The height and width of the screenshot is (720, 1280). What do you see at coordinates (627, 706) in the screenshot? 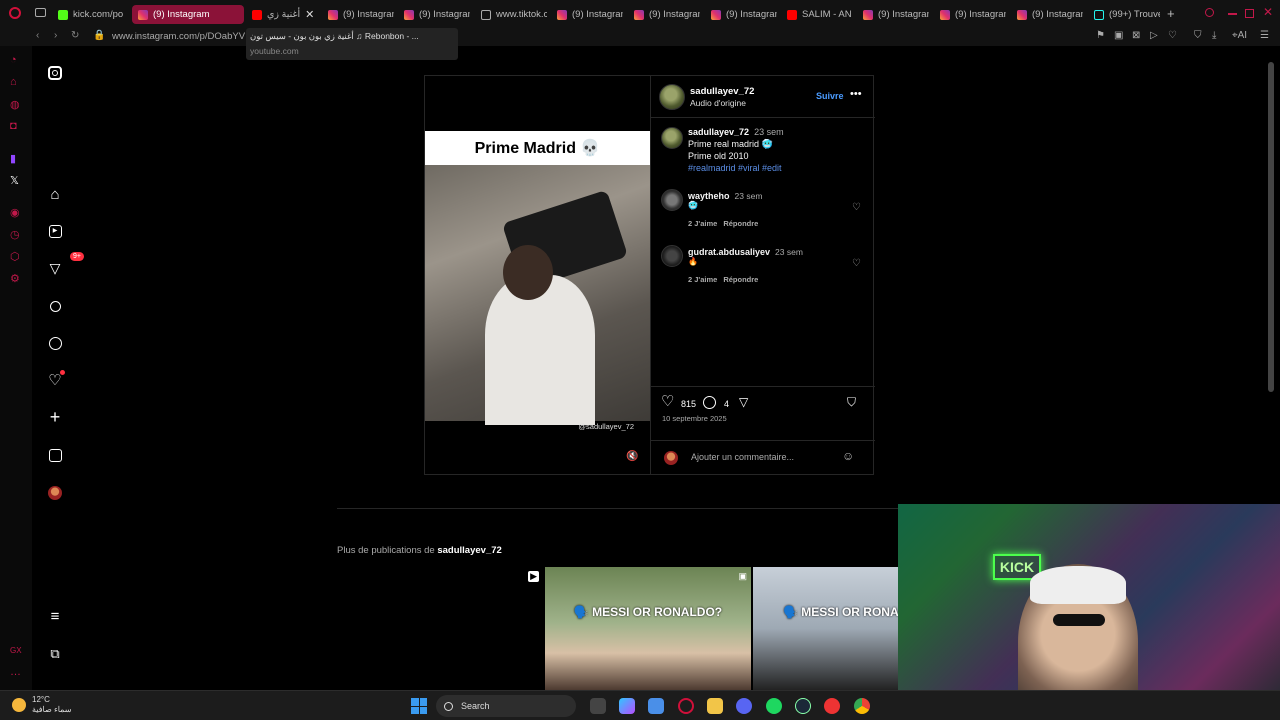
I see `copilot-icon` at bounding box center [627, 706].